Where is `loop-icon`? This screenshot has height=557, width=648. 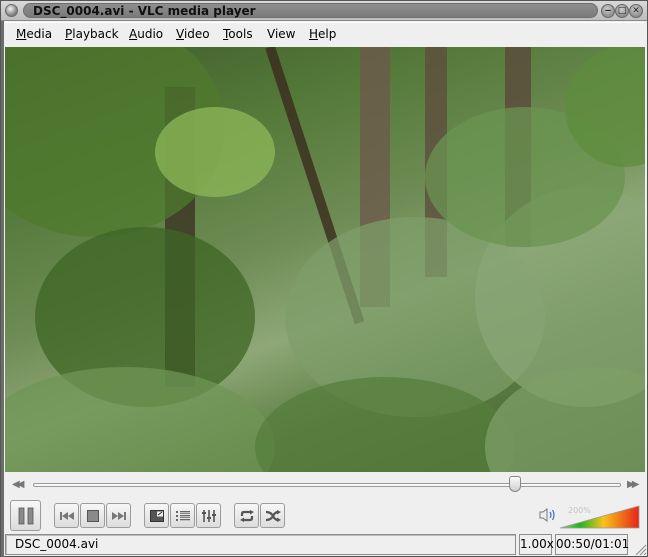
loop-icon is located at coordinates (246, 515).